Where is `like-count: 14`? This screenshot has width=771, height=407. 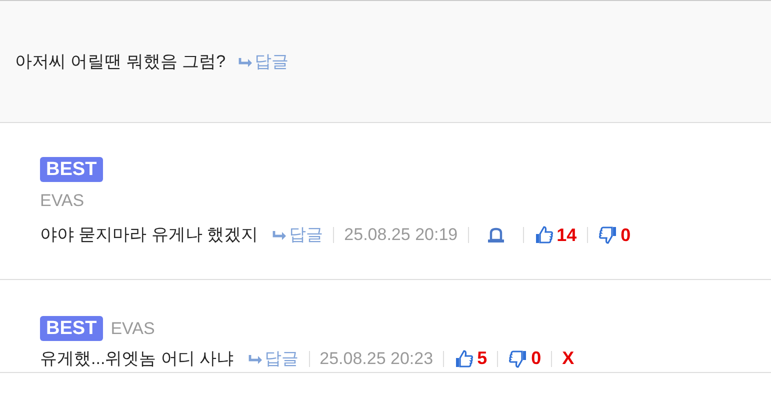
like-count: 14 is located at coordinates (566, 235).